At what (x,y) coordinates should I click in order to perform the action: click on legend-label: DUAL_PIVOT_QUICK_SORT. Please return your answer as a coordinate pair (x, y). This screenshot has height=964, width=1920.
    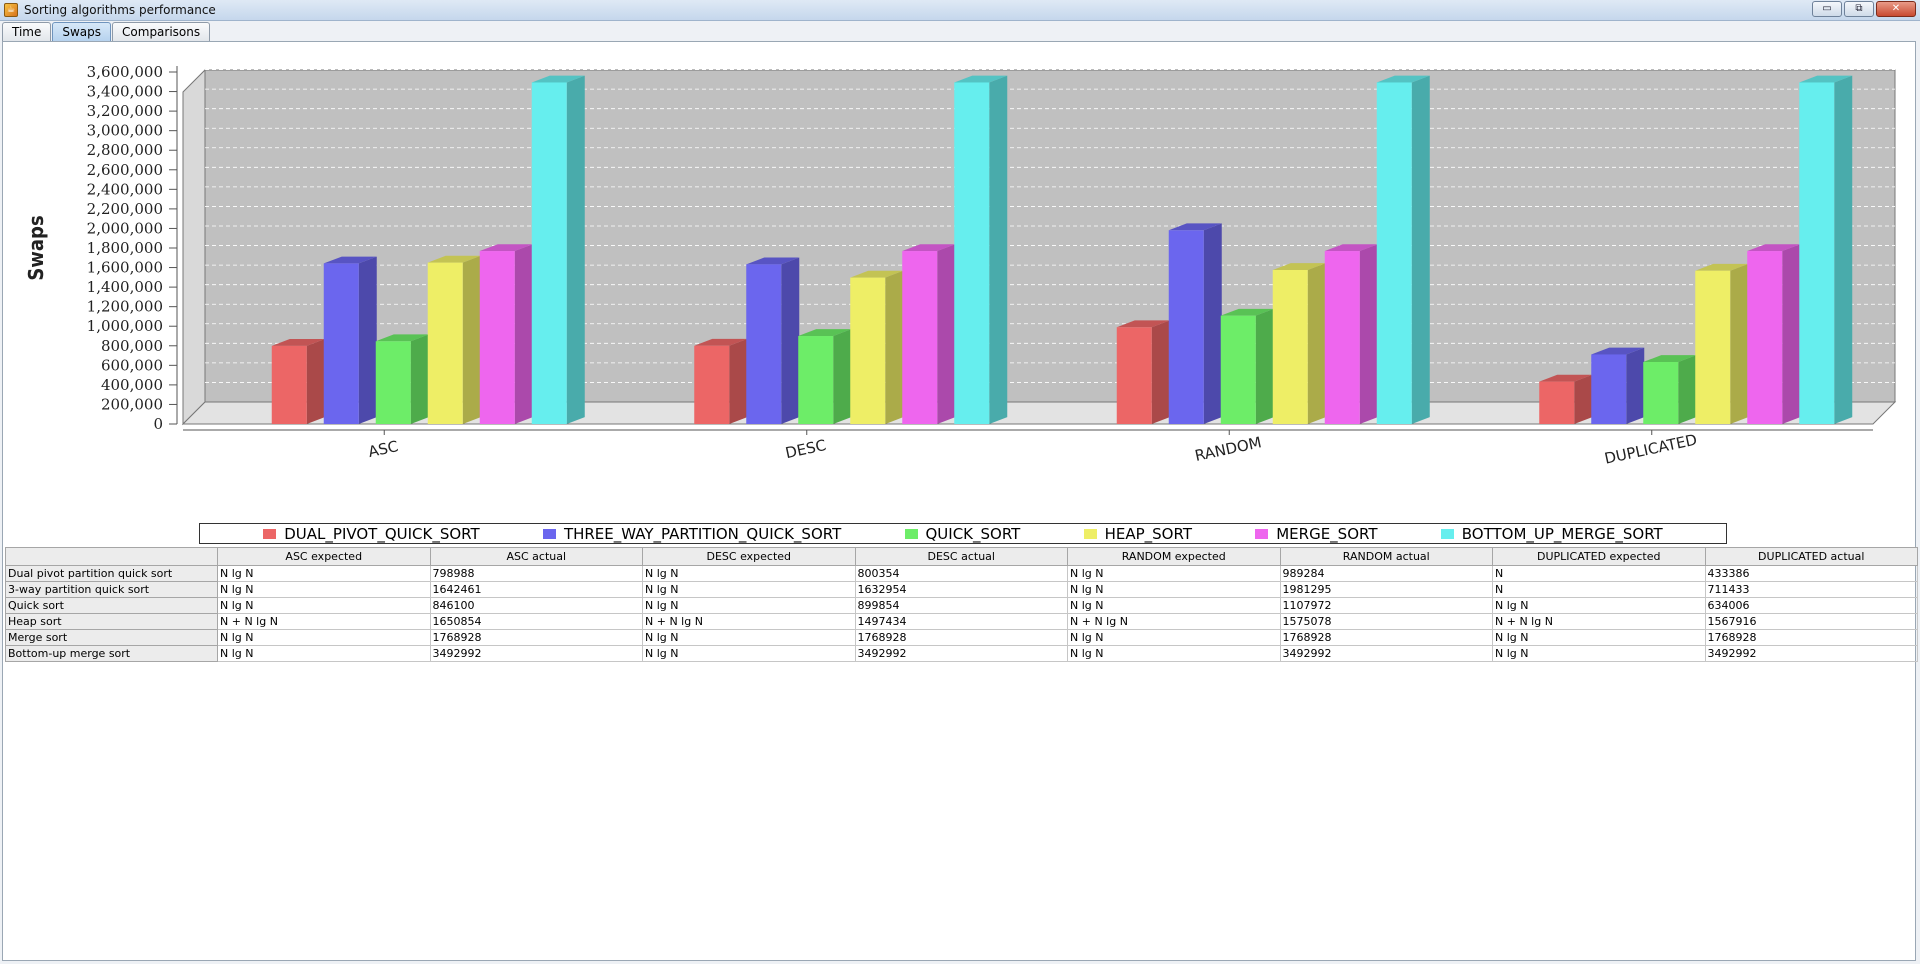
    Looking at the image, I should click on (382, 533).